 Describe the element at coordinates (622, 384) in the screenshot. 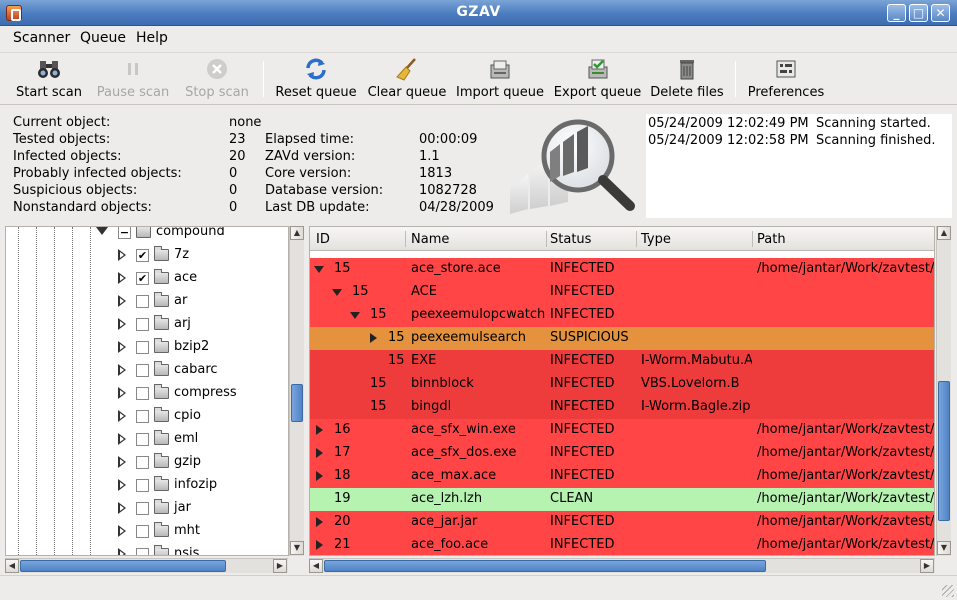

I see `table-row: 15 binnblock INFECTED VBS.Lovelorn.B` at that location.